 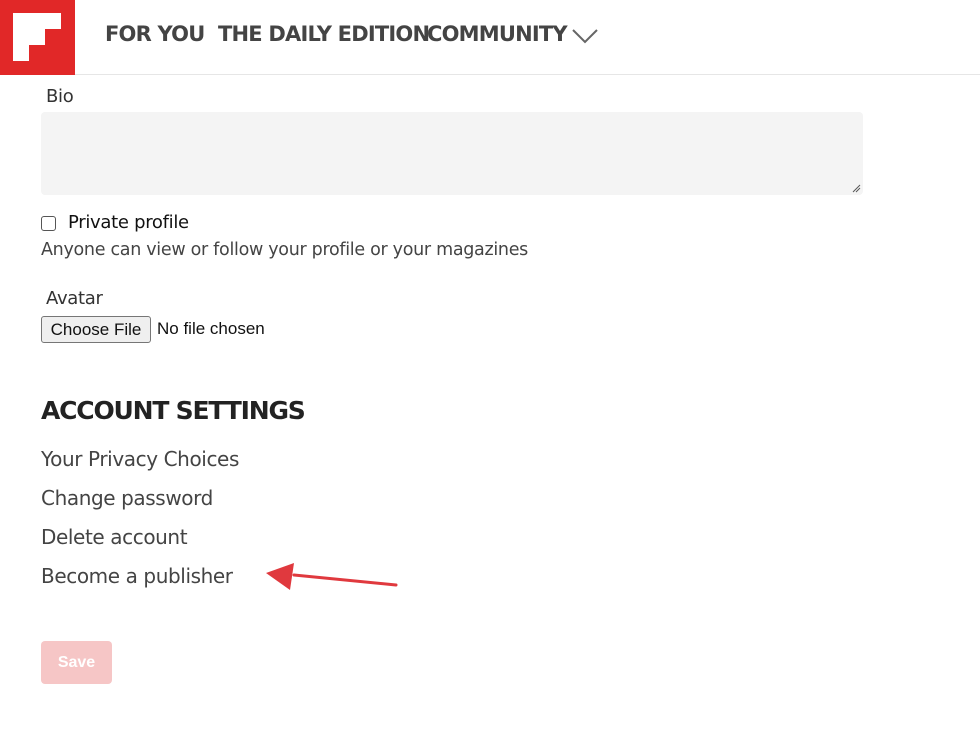 What do you see at coordinates (60, 96) in the screenshot?
I see `bio-label: Bio` at bounding box center [60, 96].